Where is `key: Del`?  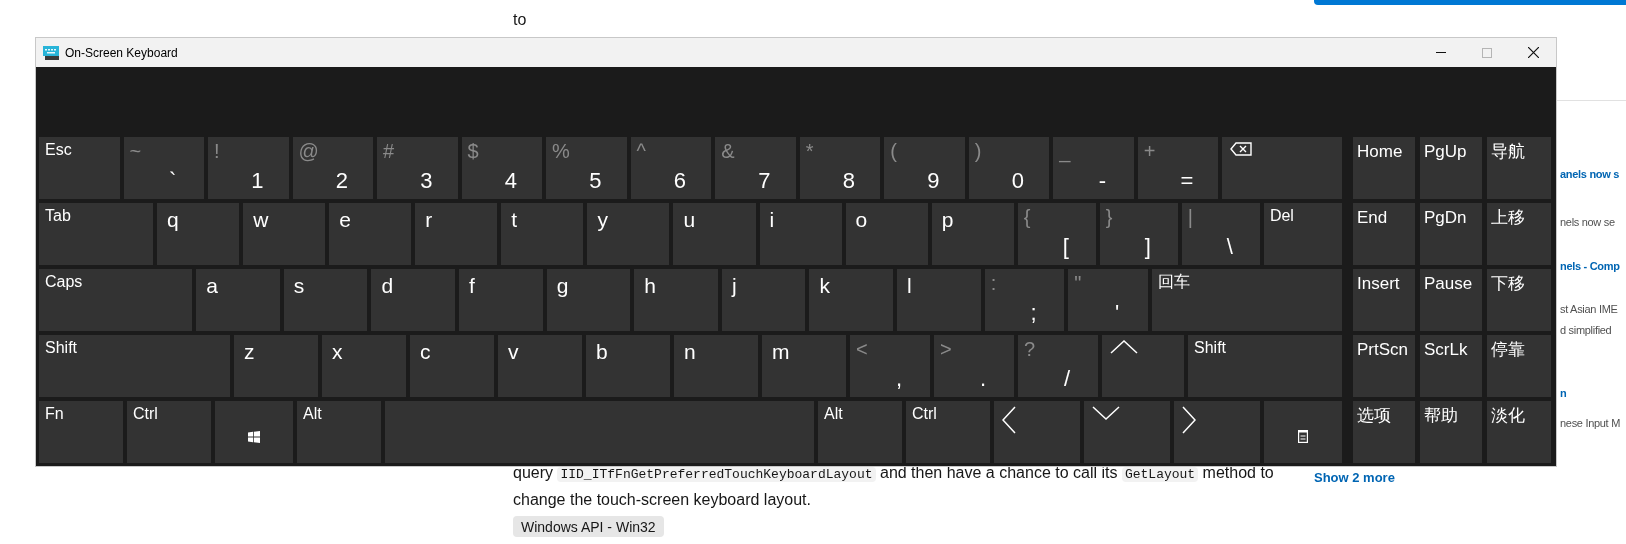
key: Del is located at coordinates (1302, 234).